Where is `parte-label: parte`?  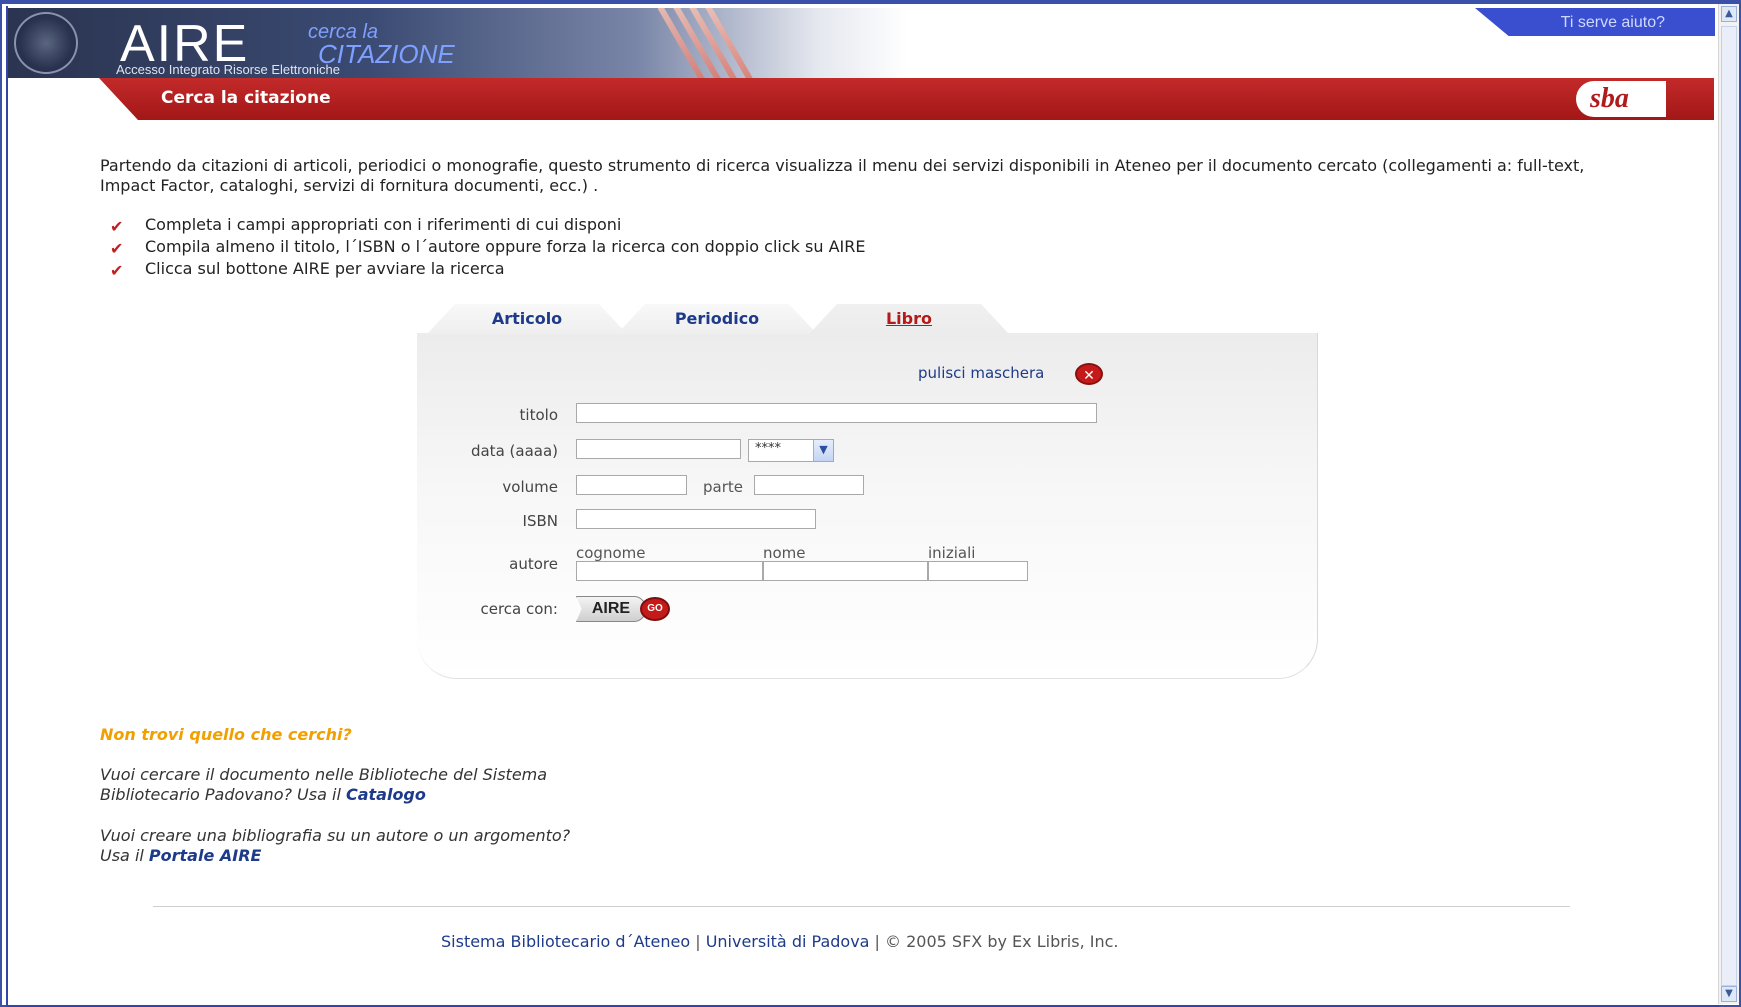
parte-label: parte is located at coordinates (723, 487).